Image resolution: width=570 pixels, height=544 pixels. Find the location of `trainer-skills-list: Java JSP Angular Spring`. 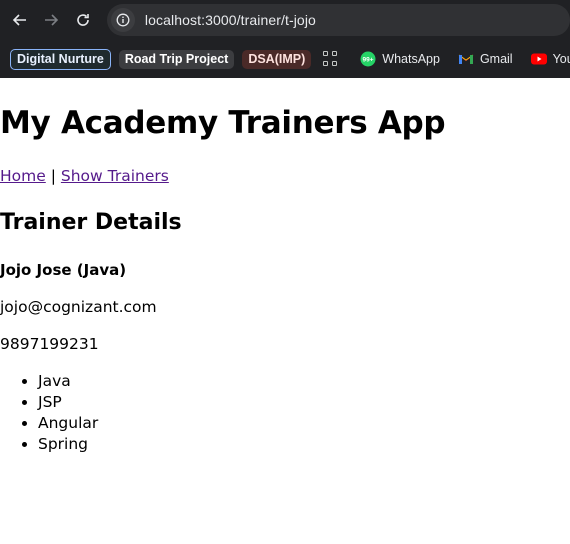

trainer-skills-list: Java JSP Angular Spring is located at coordinates (49, 413).